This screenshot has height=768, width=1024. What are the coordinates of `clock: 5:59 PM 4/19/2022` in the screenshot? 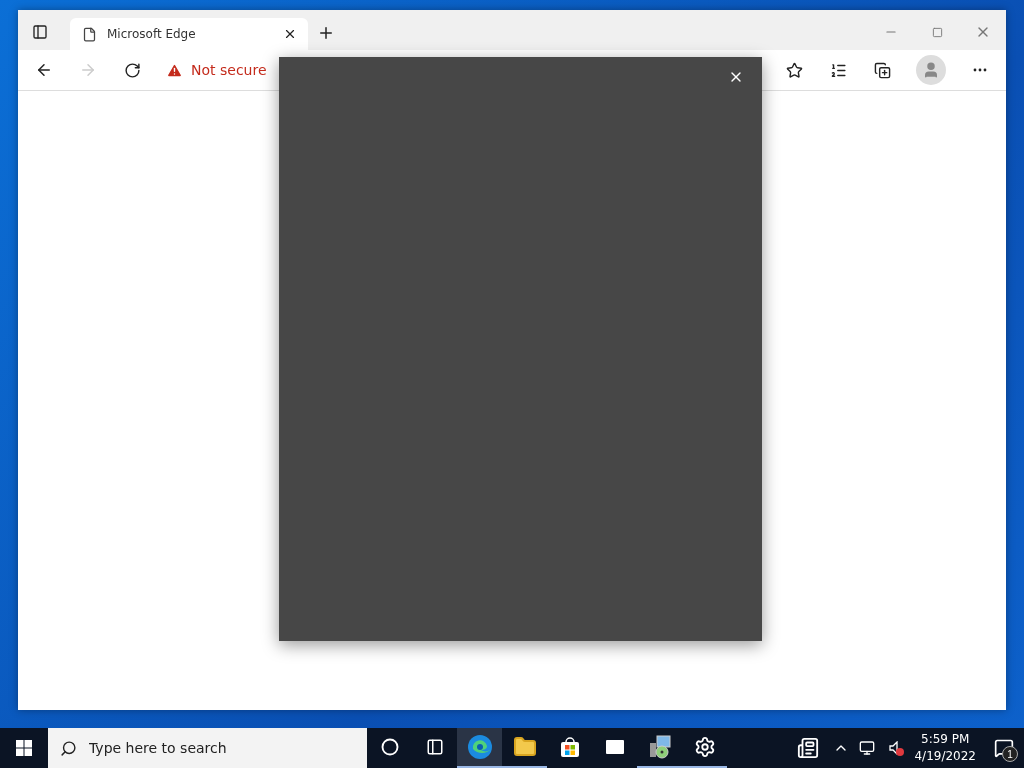 It's located at (945, 748).